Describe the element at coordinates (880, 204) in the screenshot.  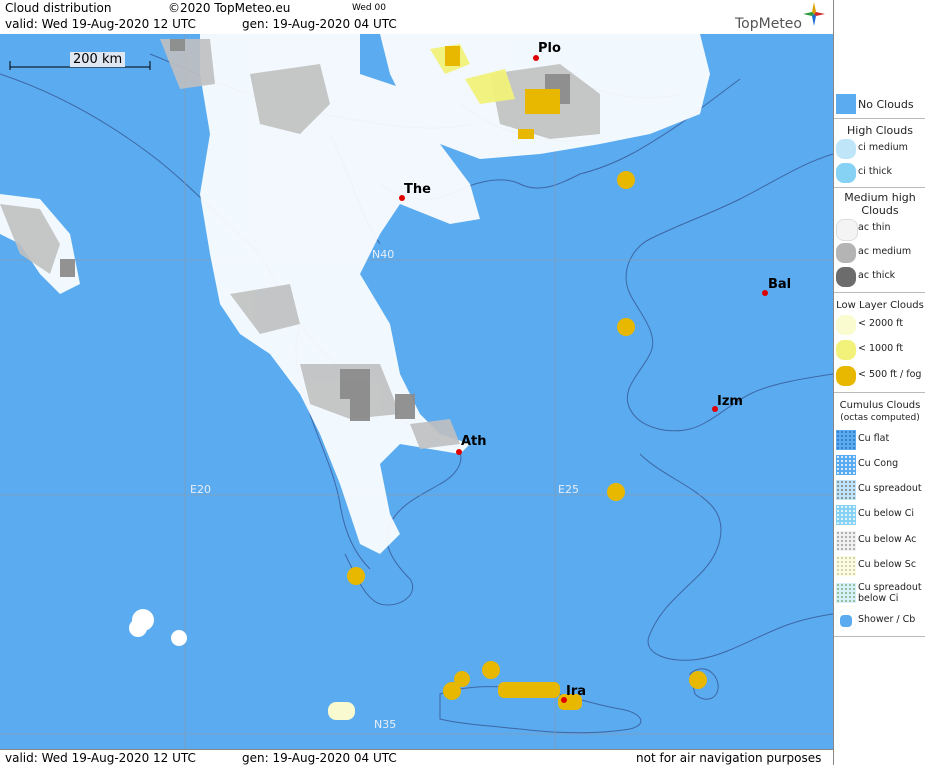
I see `legend-medium-high-heading: Medium high Clouds` at that location.